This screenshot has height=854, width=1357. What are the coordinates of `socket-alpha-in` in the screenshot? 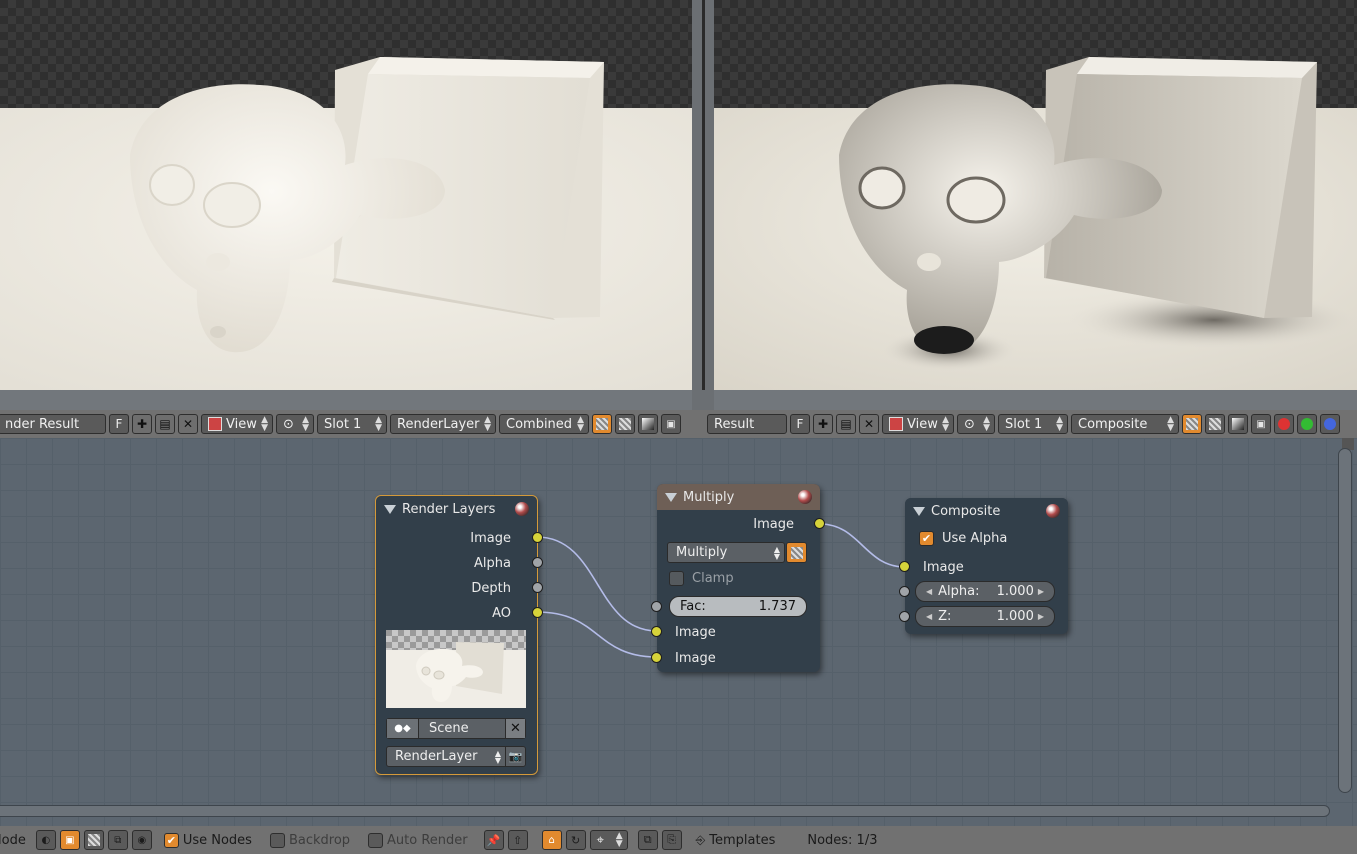 It's located at (904, 591).